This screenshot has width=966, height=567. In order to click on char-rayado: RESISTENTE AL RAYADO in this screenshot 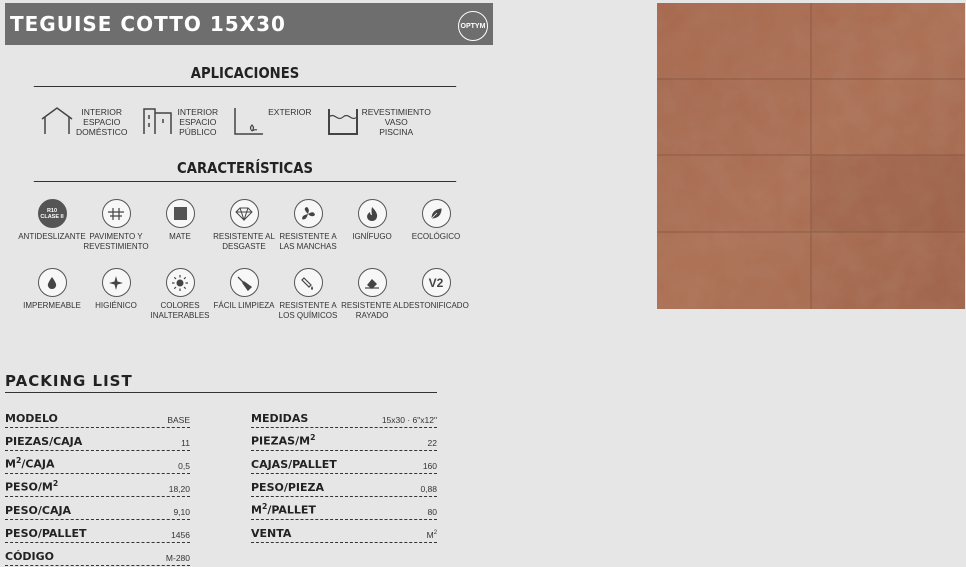, I will do `click(372, 294)`.